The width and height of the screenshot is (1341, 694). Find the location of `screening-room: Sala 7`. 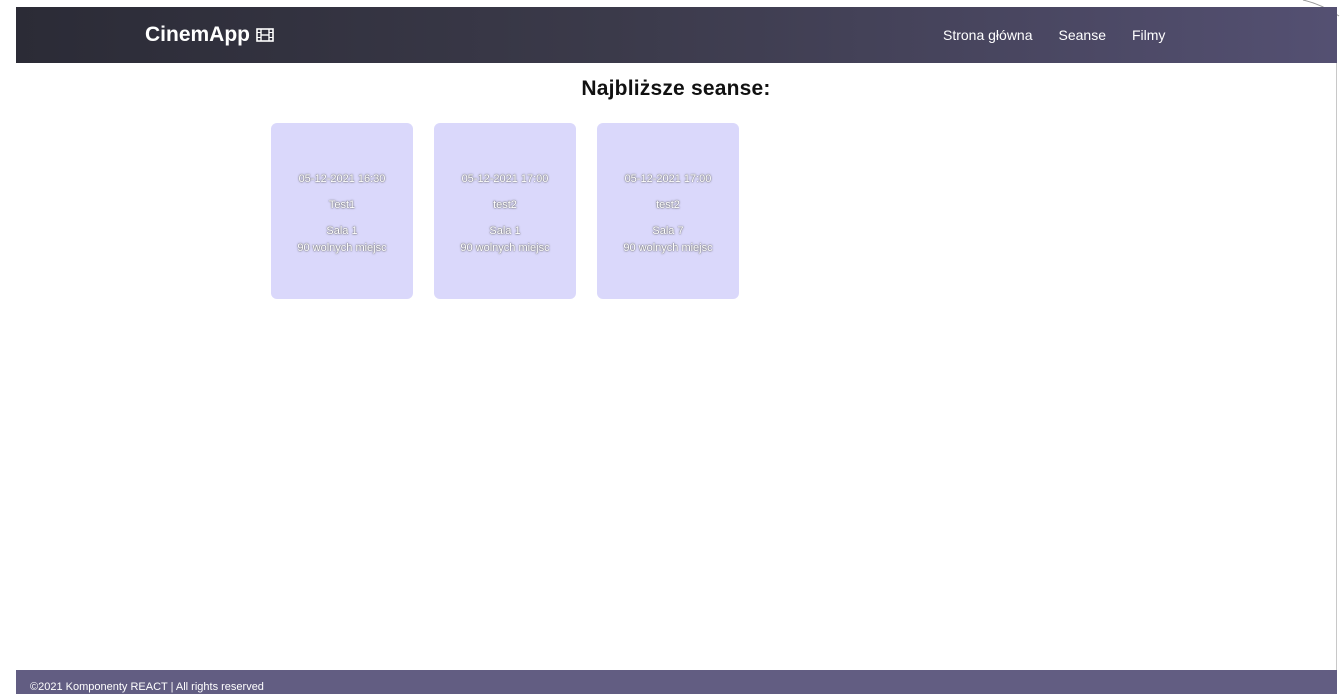

screening-room: Sala 7 is located at coordinates (668, 231).